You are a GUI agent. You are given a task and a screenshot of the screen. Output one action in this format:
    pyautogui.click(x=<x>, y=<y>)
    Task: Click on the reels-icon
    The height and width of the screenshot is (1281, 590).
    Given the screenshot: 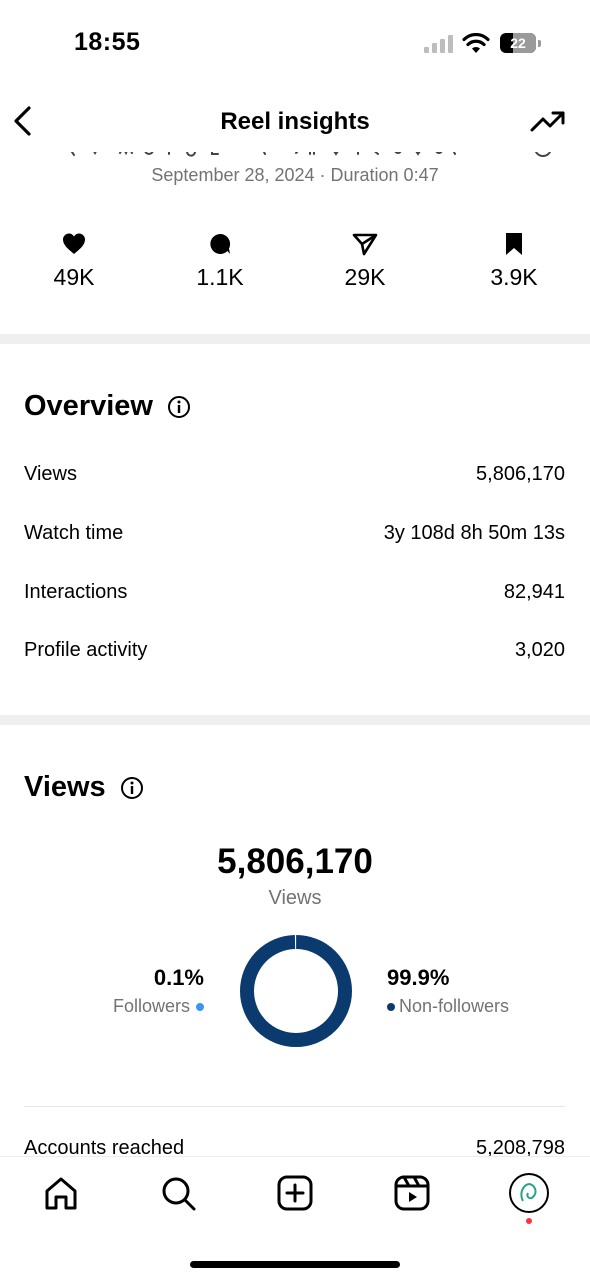 What is the action you would take?
    pyautogui.click(x=412, y=1193)
    